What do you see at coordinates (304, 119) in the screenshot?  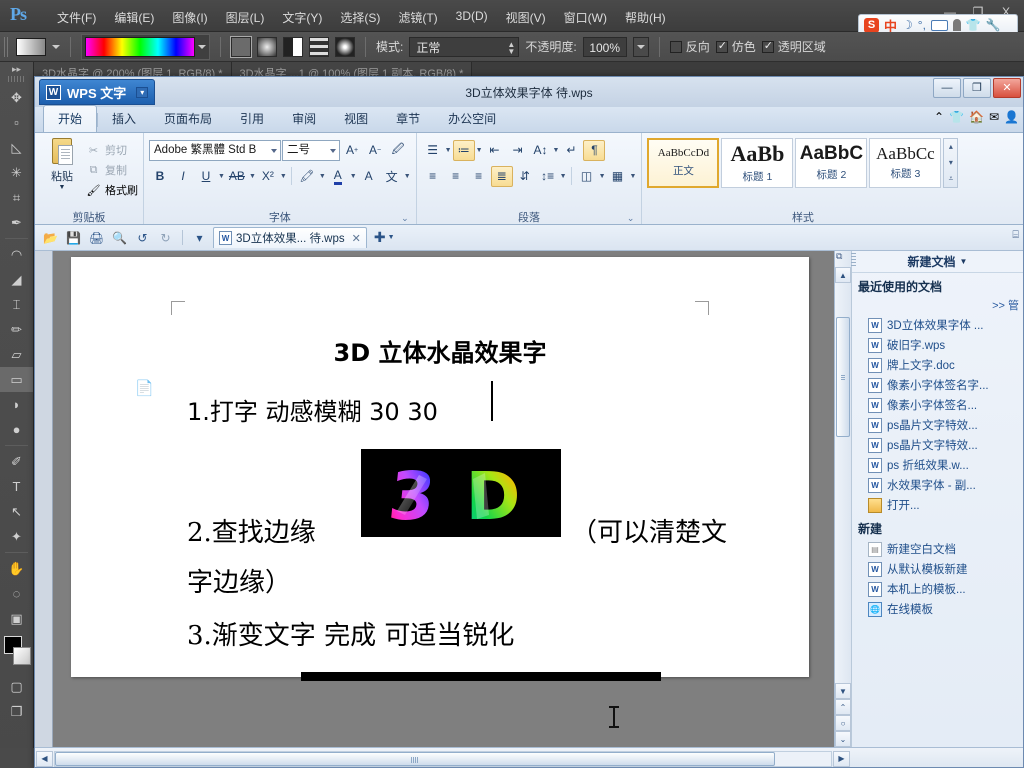 I see `tab-review: 审阅` at bounding box center [304, 119].